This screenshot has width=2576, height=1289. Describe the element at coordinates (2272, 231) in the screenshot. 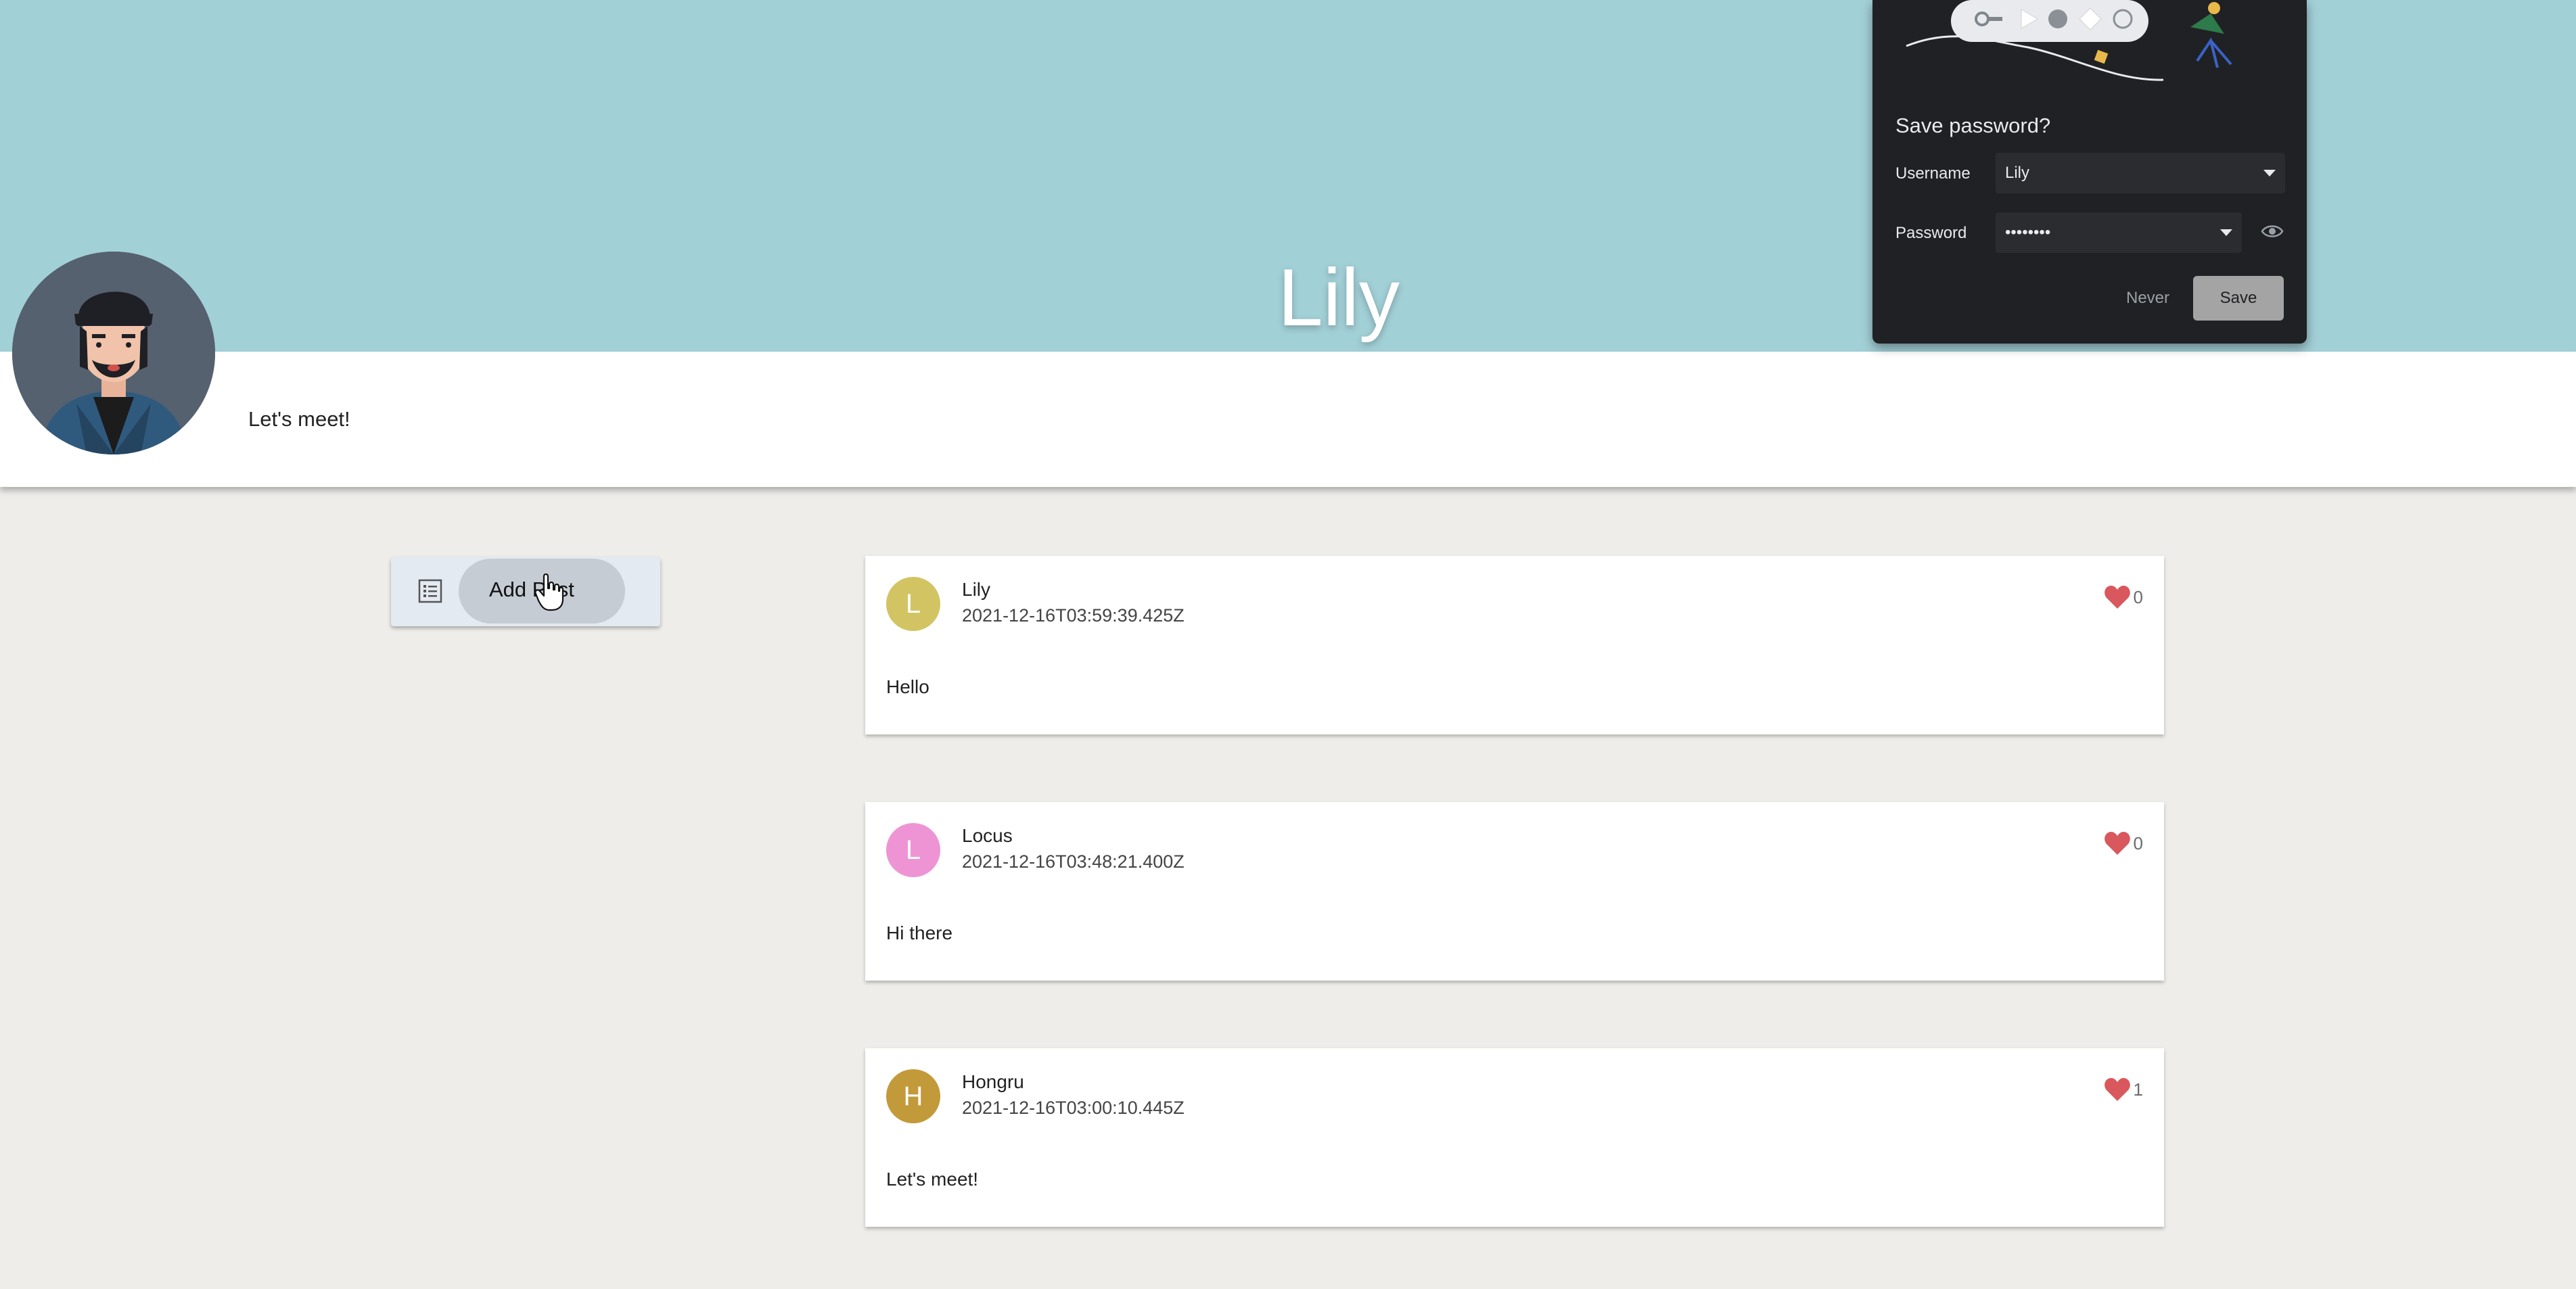

I see `show-password-eye-icon` at that location.